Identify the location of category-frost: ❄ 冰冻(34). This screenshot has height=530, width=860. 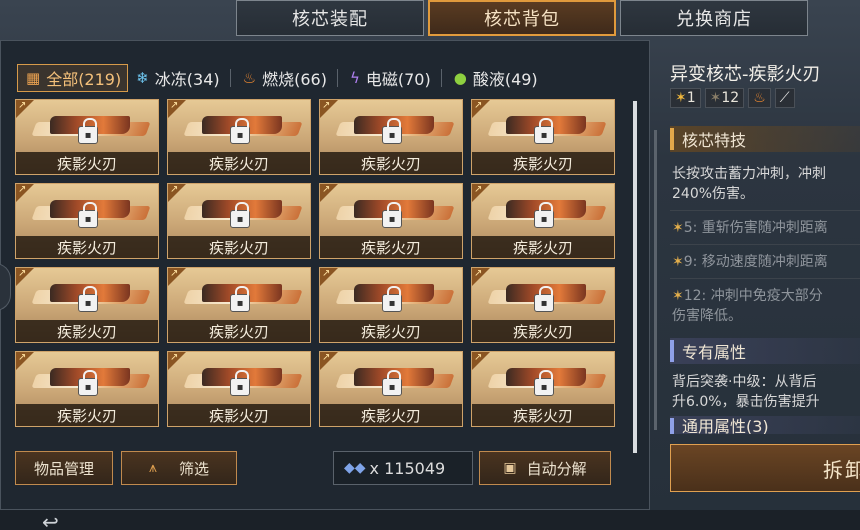
(176, 78).